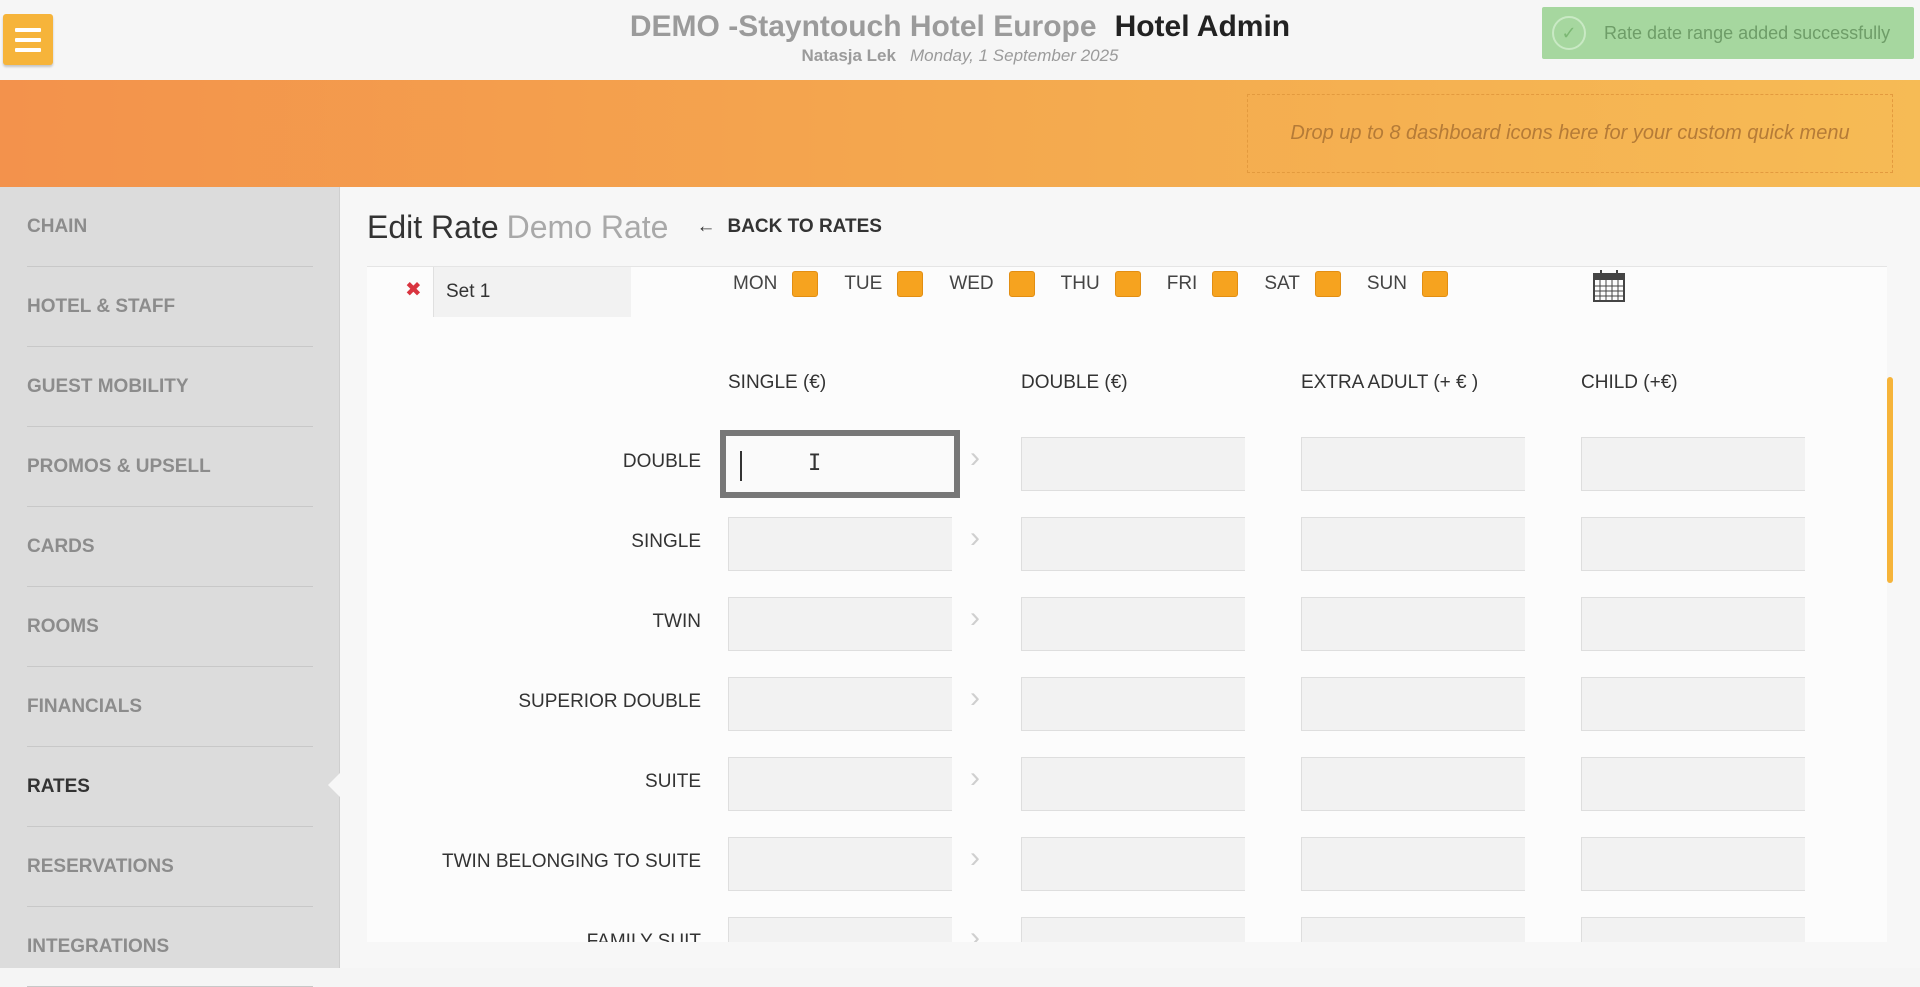  Describe the element at coordinates (1629, 382) in the screenshot. I see `column-header: CHILD (+€)` at that location.